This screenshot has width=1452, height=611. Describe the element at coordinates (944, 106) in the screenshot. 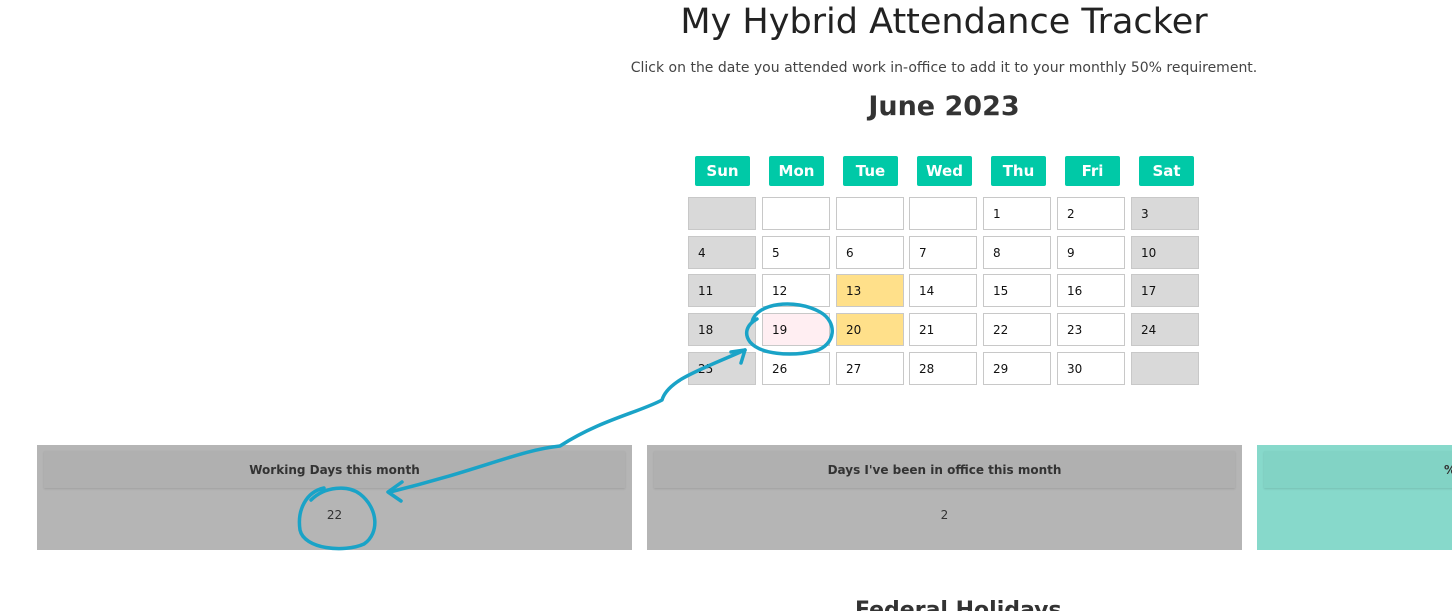

I see `month-title: June 2023` at that location.